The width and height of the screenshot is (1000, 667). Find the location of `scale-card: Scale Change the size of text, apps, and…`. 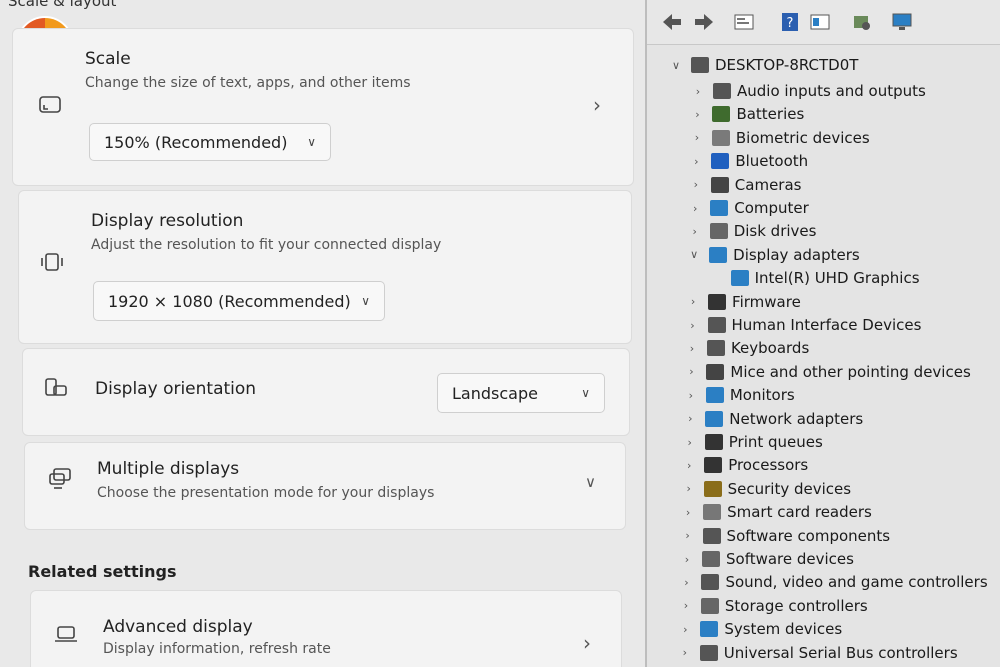

scale-card: Scale Change the size of text, apps, and… is located at coordinates (323, 107).